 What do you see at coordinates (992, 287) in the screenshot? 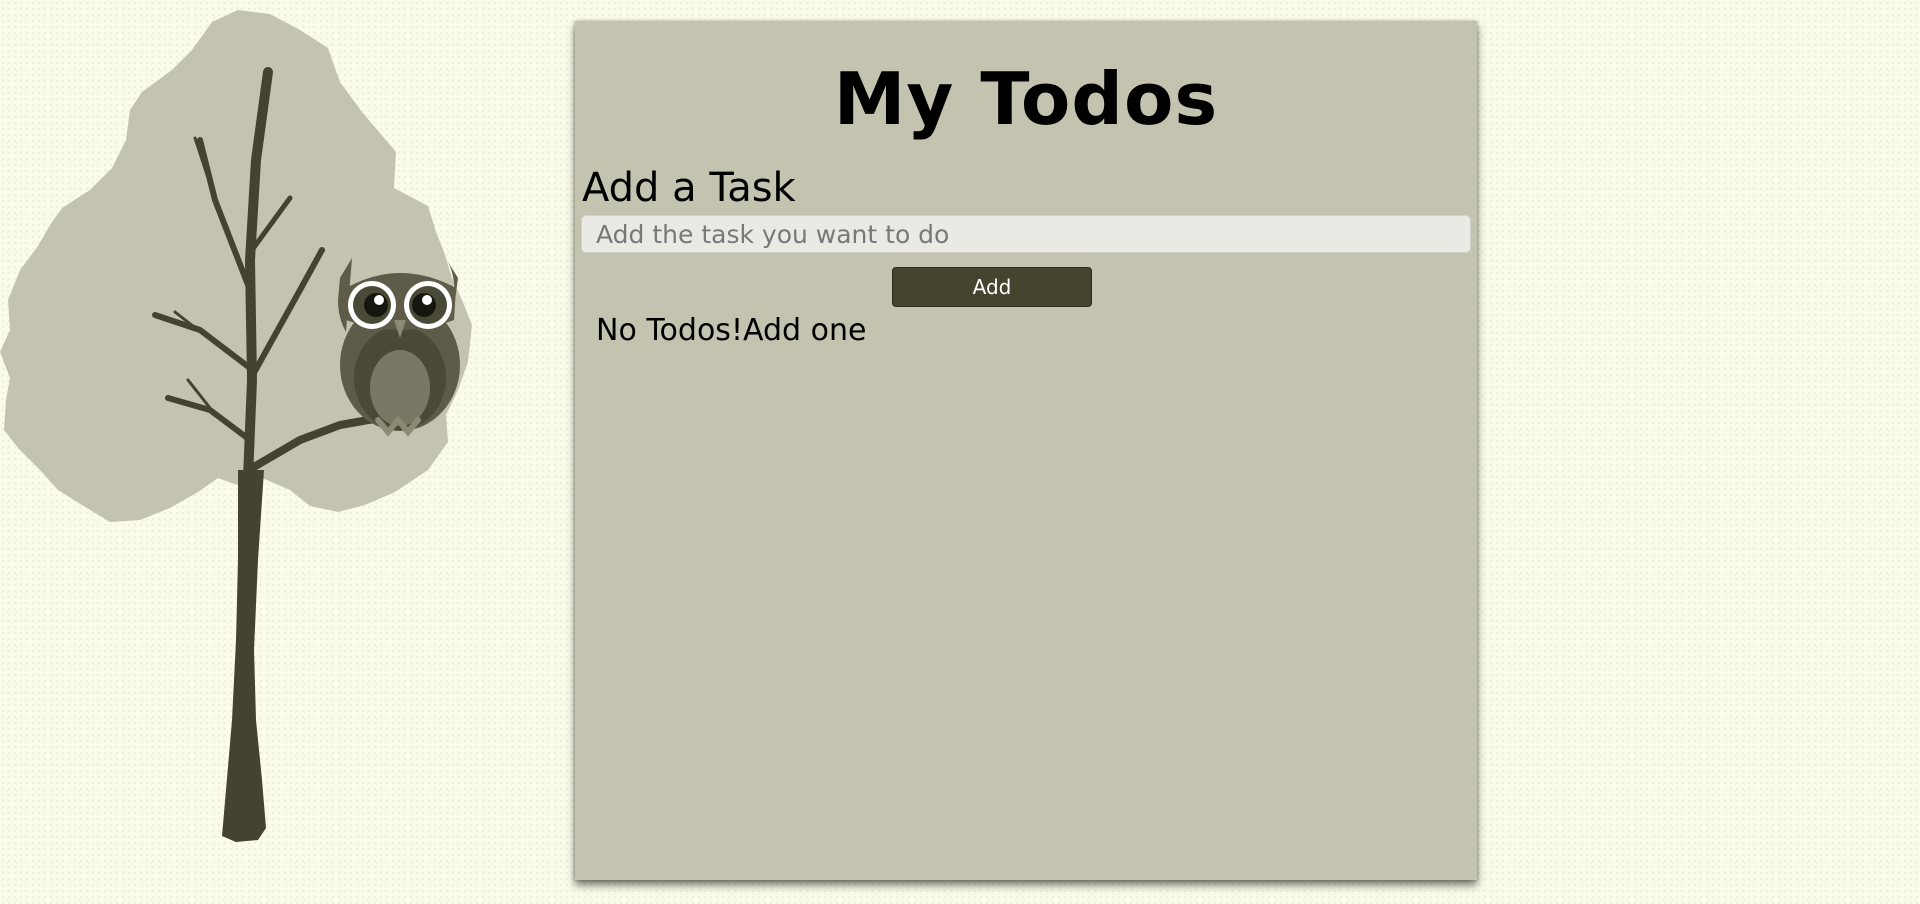
I see `add-button: Add` at bounding box center [992, 287].